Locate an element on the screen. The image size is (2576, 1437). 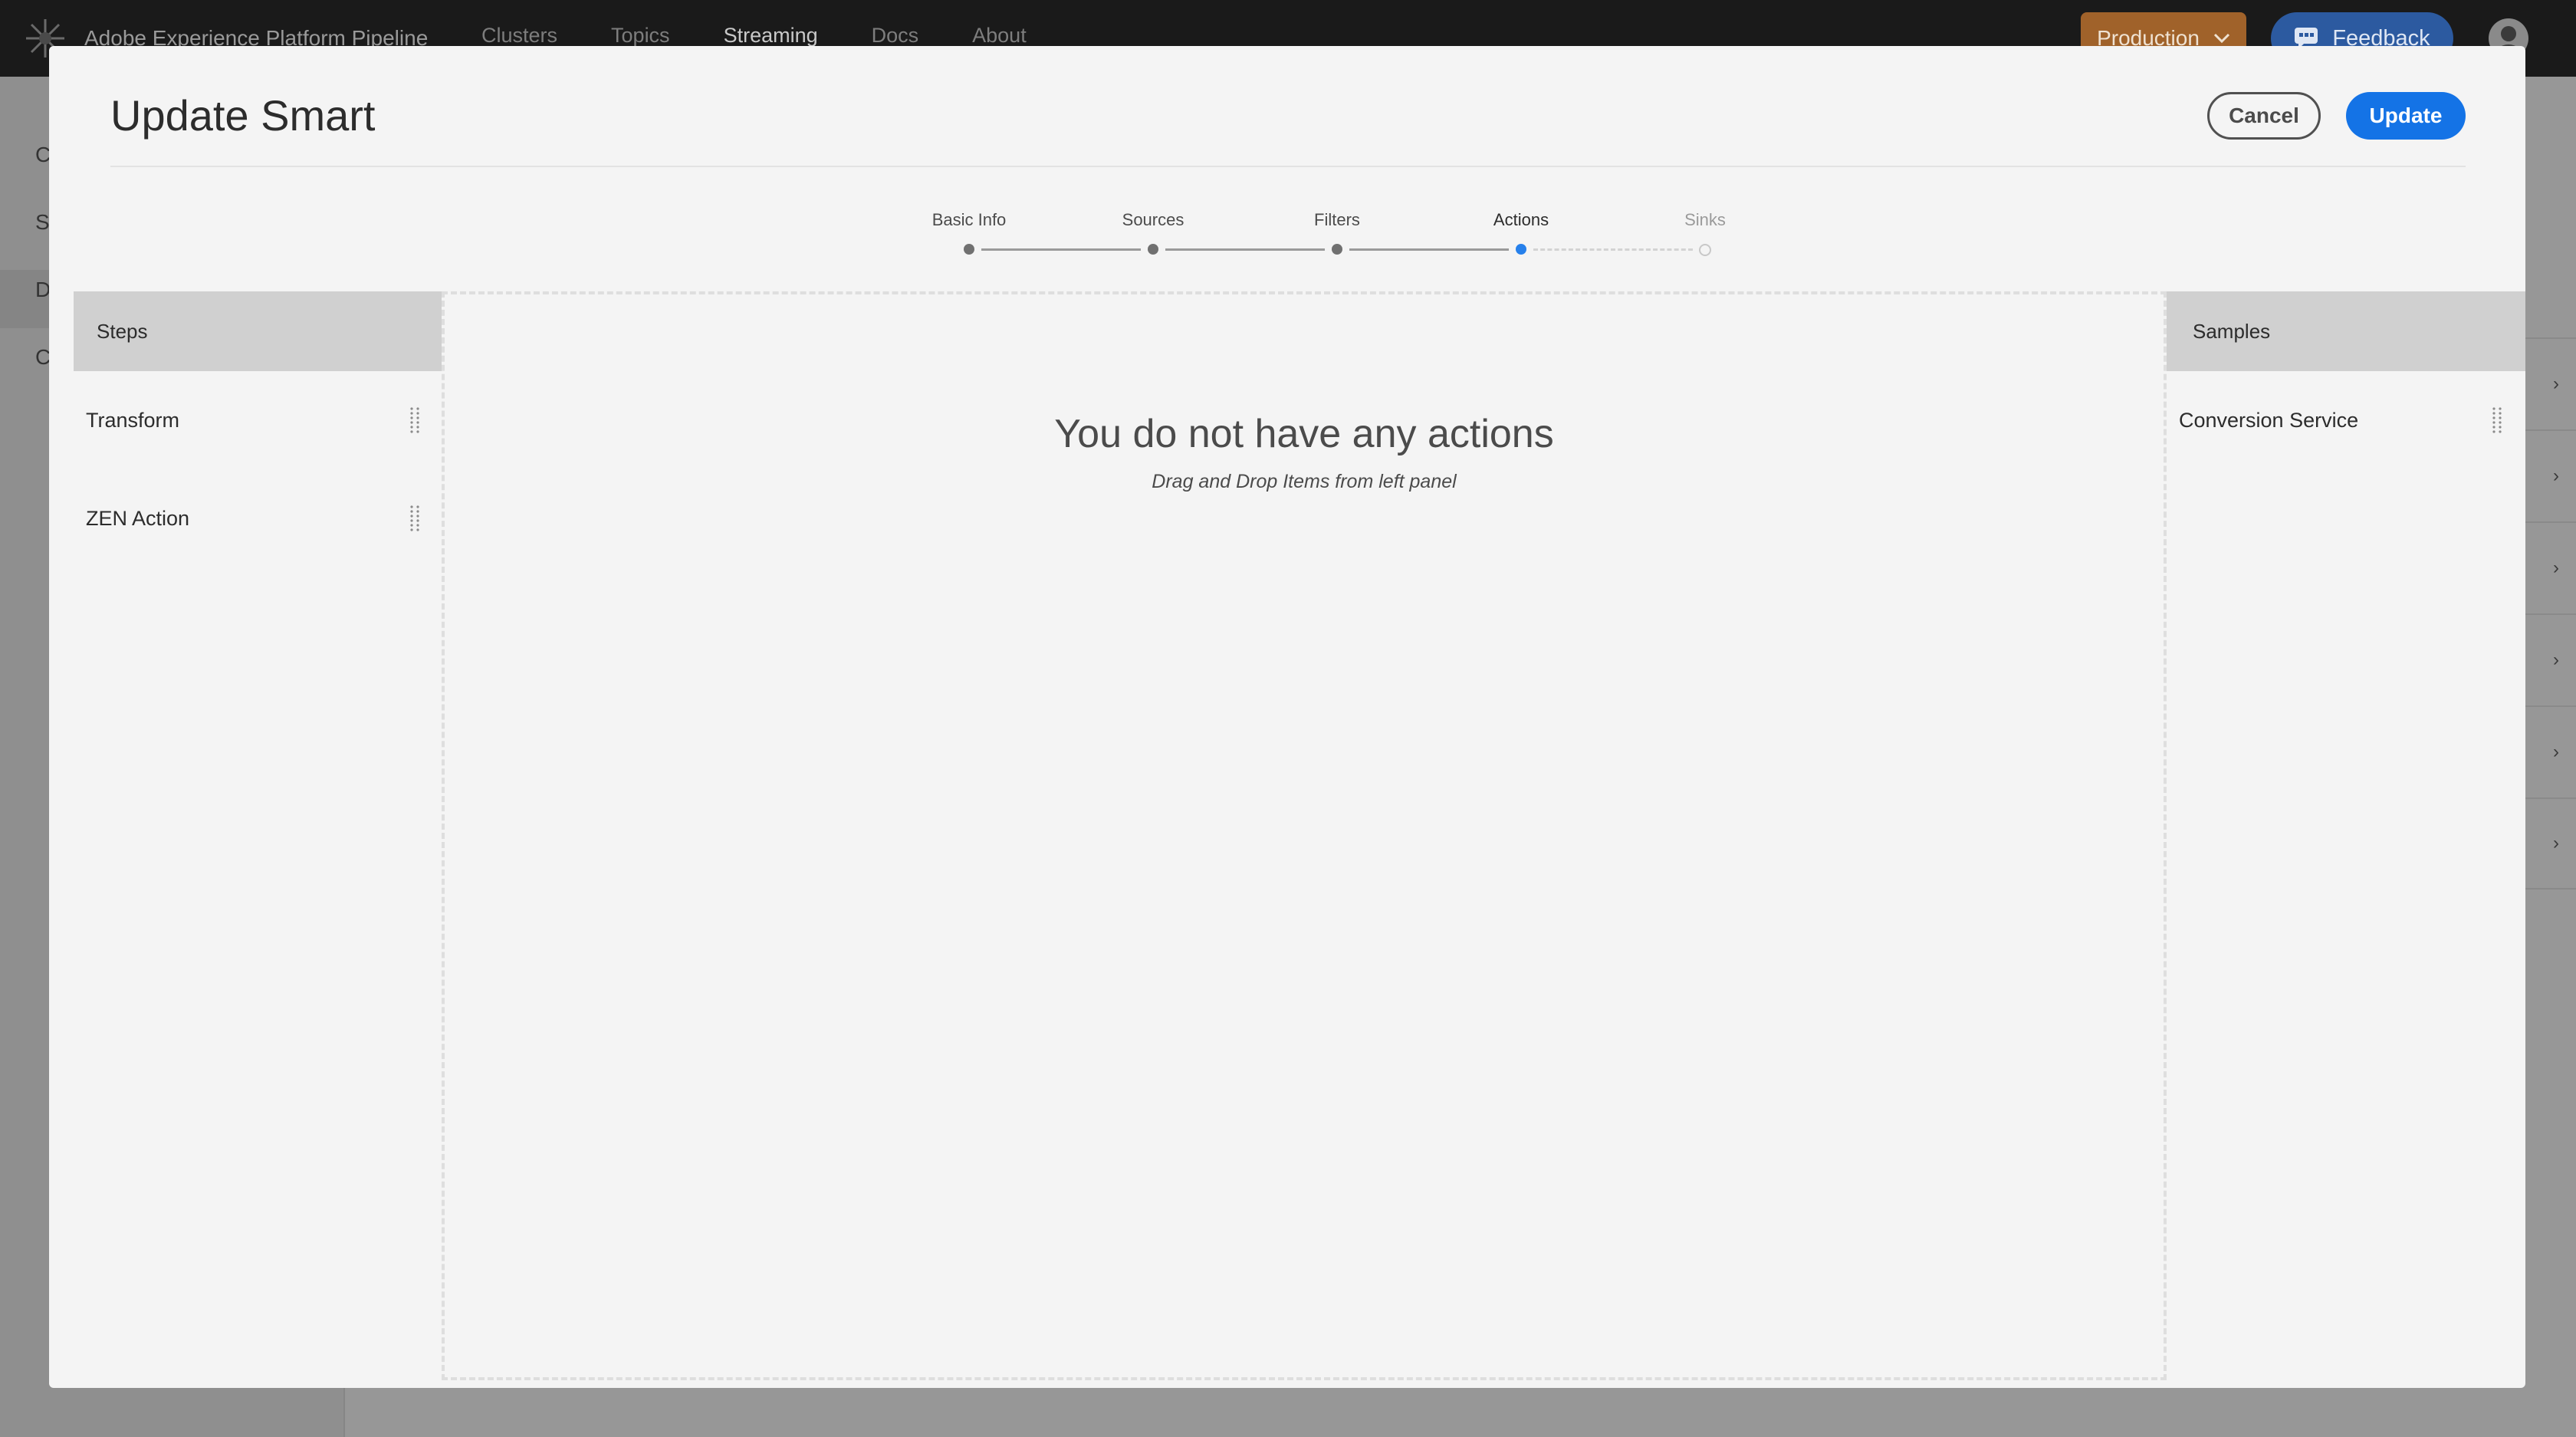
step-item-transform: Transform is located at coordinates (258, 420).